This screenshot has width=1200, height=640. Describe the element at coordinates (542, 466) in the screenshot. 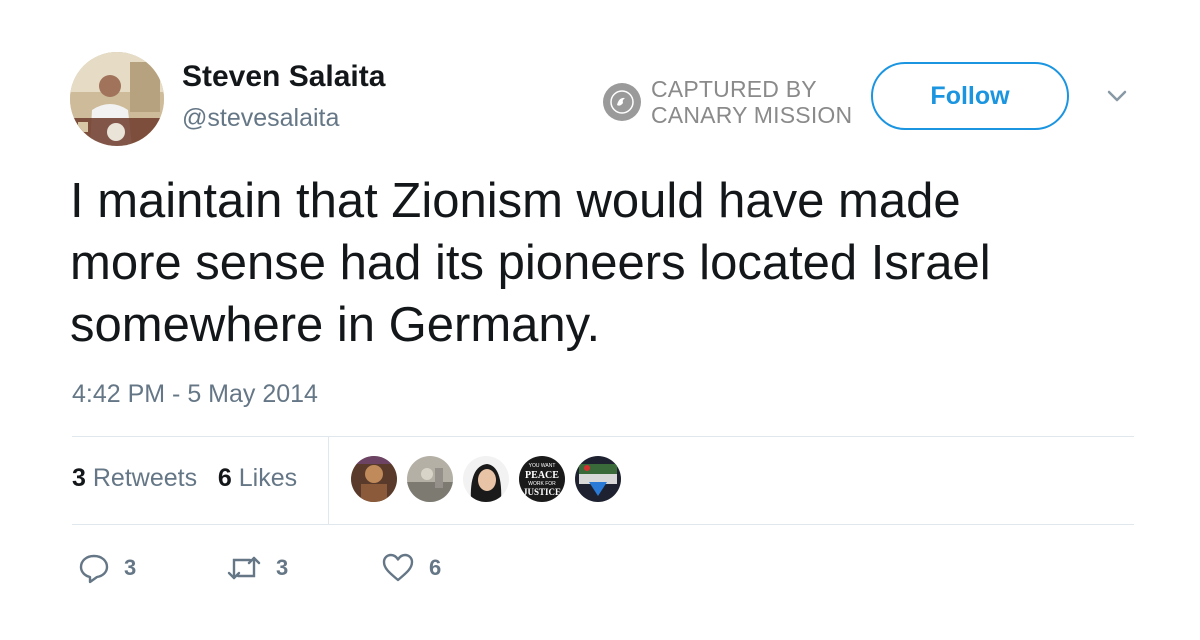

I see `liker-badge-line-1: YOU WANT` at that location.